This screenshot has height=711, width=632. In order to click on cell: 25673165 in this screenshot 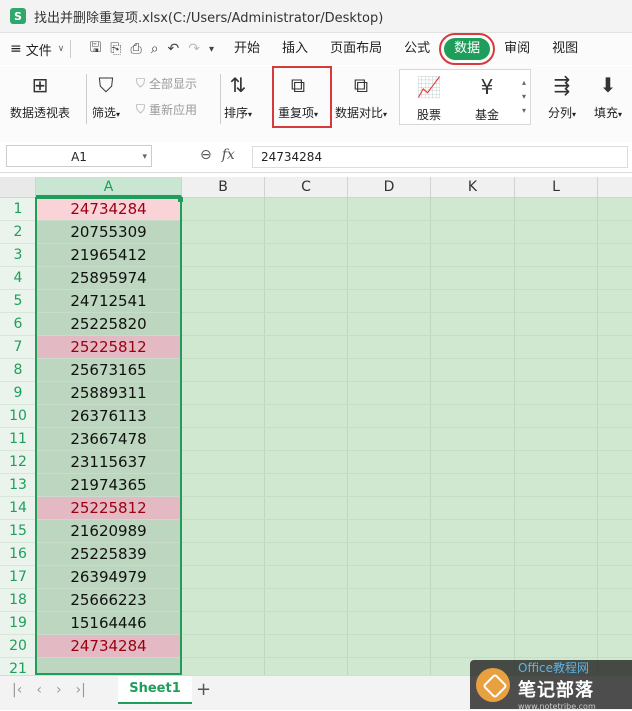, I will do `click(108, 370)`.